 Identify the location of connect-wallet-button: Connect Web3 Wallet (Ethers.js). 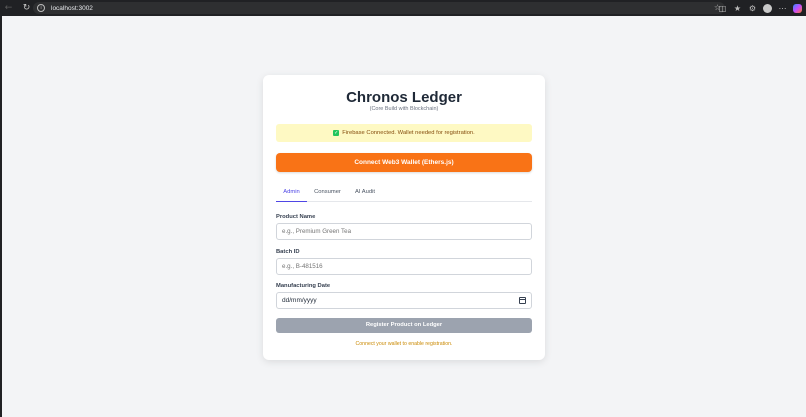
(404, 162).